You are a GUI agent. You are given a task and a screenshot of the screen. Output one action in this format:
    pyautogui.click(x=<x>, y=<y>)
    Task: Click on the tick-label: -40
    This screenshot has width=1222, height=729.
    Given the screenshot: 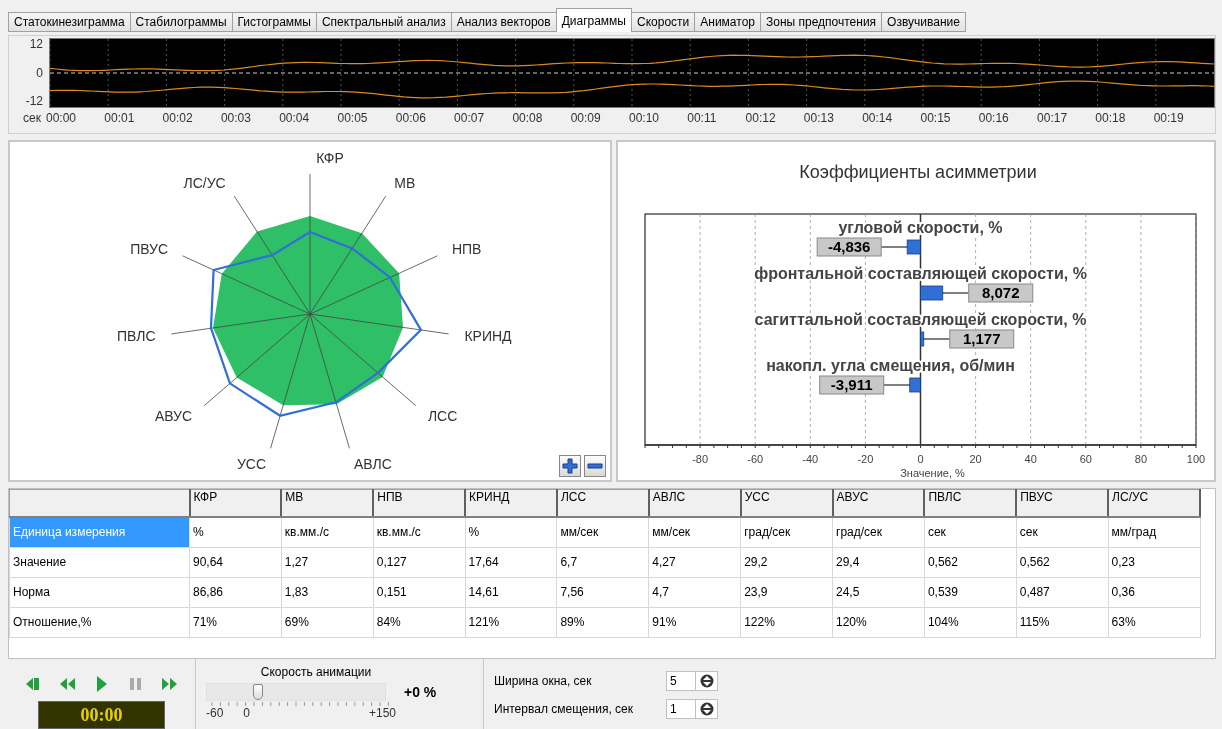 What is the action you would take?
    pyautogui.click(x=810, y=458)
    